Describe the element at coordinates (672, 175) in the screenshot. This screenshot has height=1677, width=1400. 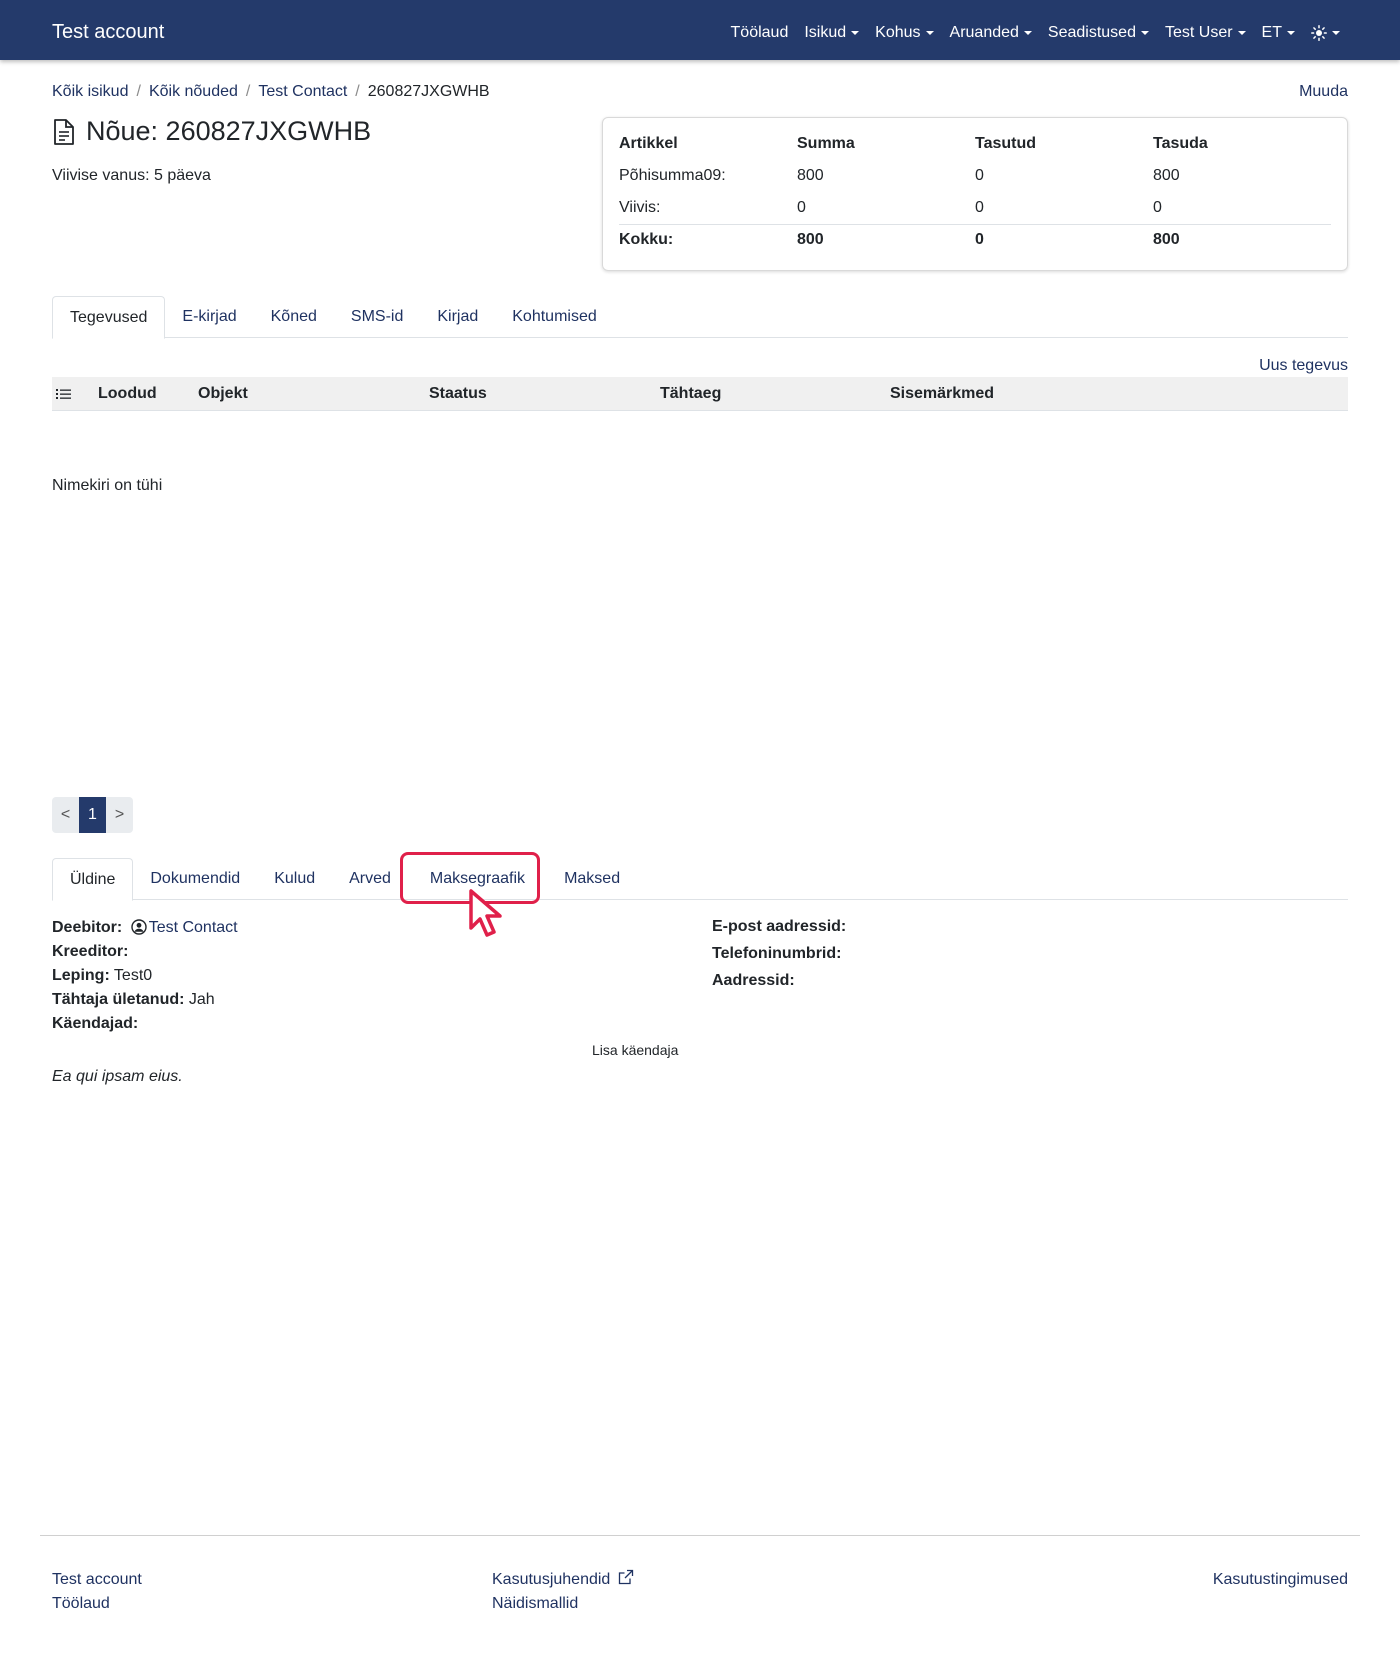
I see `summary-cell: Põhisumma09:` at that location.